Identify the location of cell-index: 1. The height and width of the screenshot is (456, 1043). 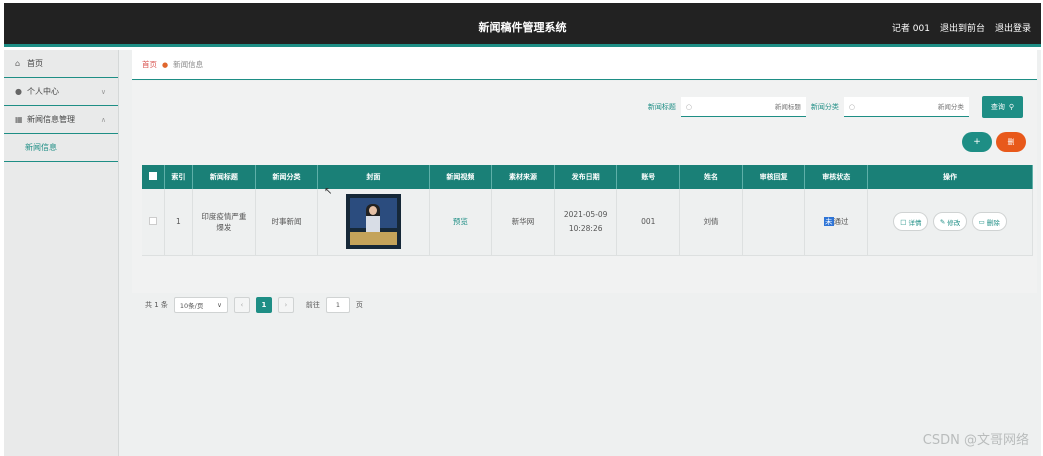
(179, 222).